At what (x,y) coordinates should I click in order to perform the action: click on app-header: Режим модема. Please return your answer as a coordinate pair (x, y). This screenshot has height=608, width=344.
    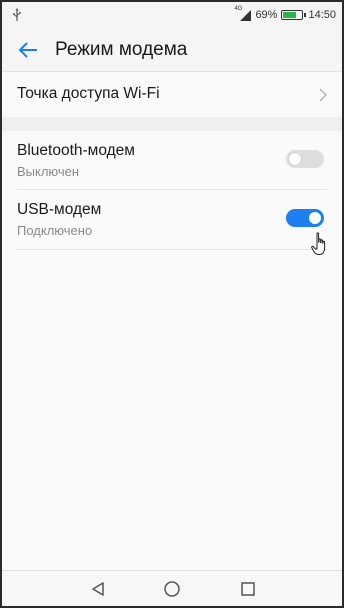
    Looking at the image, I should click on (172, 50).